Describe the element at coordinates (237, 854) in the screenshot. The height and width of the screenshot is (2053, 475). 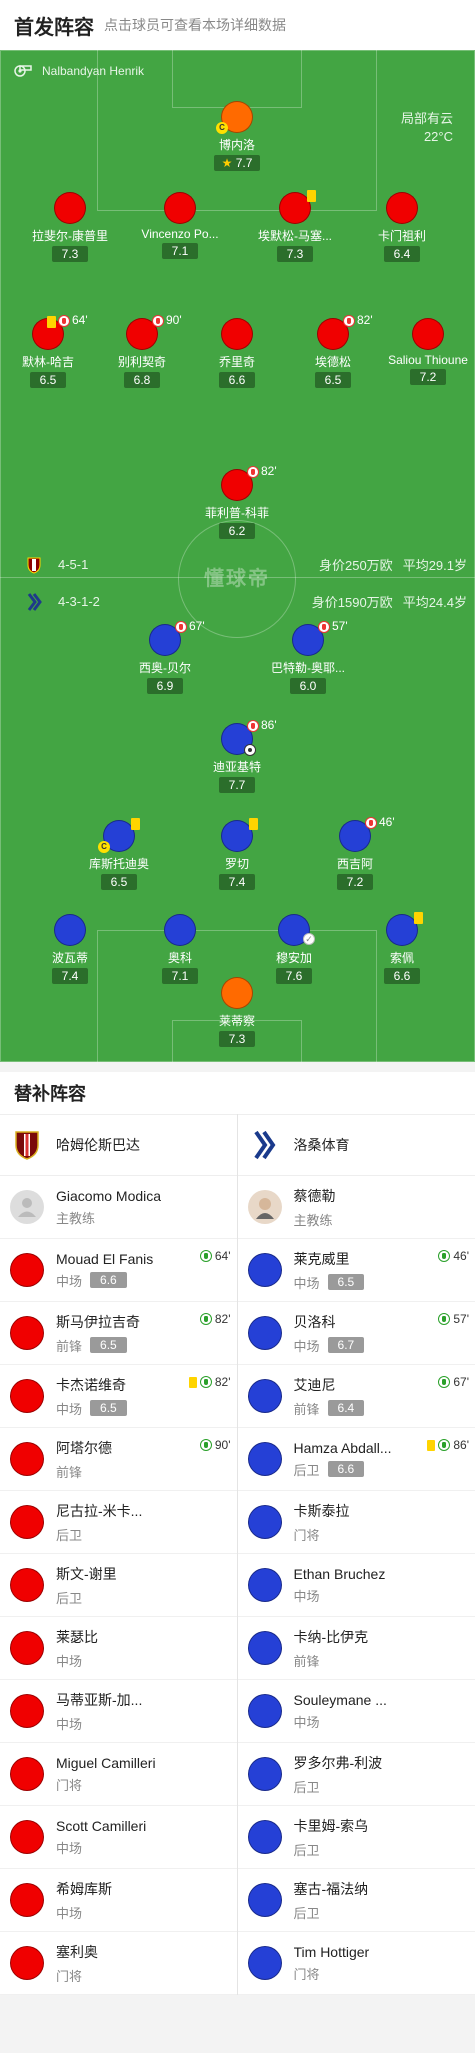
I see `pitch-player: 罗切 7.4` at that location.